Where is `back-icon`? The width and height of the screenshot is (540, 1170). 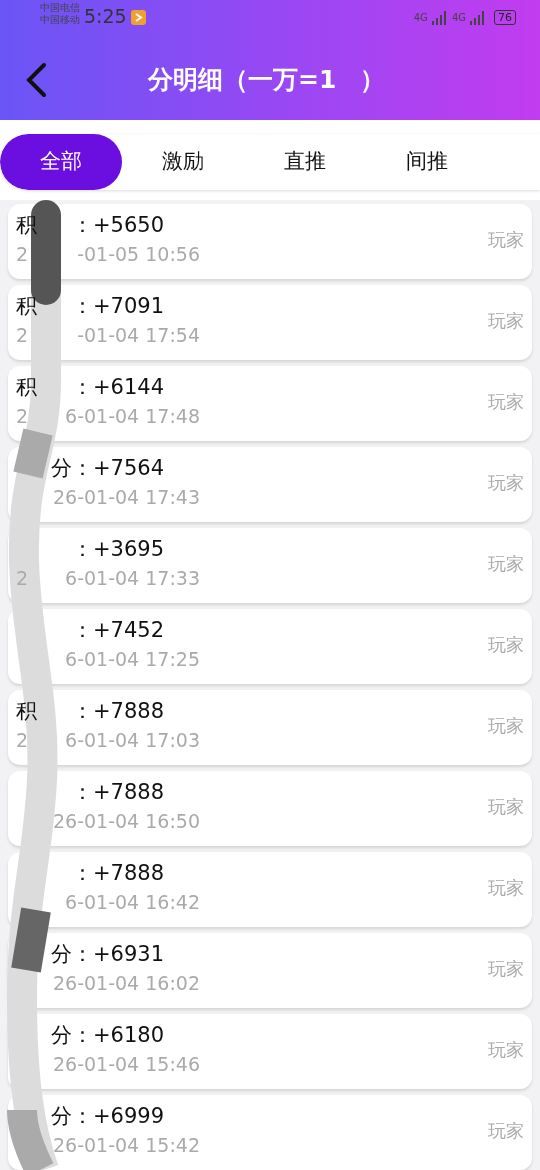 back-icon is located at coordinates (36, 80).